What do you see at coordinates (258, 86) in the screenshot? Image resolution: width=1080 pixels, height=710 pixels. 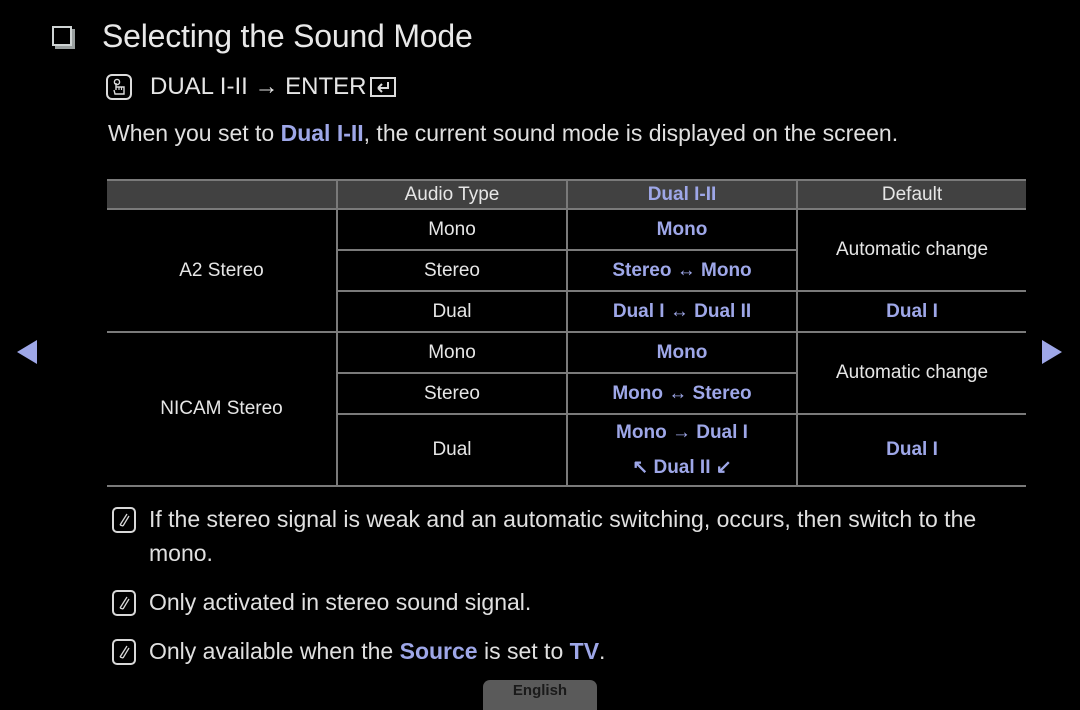 I see `menu-path-text: DUAL I-II → ENTER` at bounding box center [258, 86].